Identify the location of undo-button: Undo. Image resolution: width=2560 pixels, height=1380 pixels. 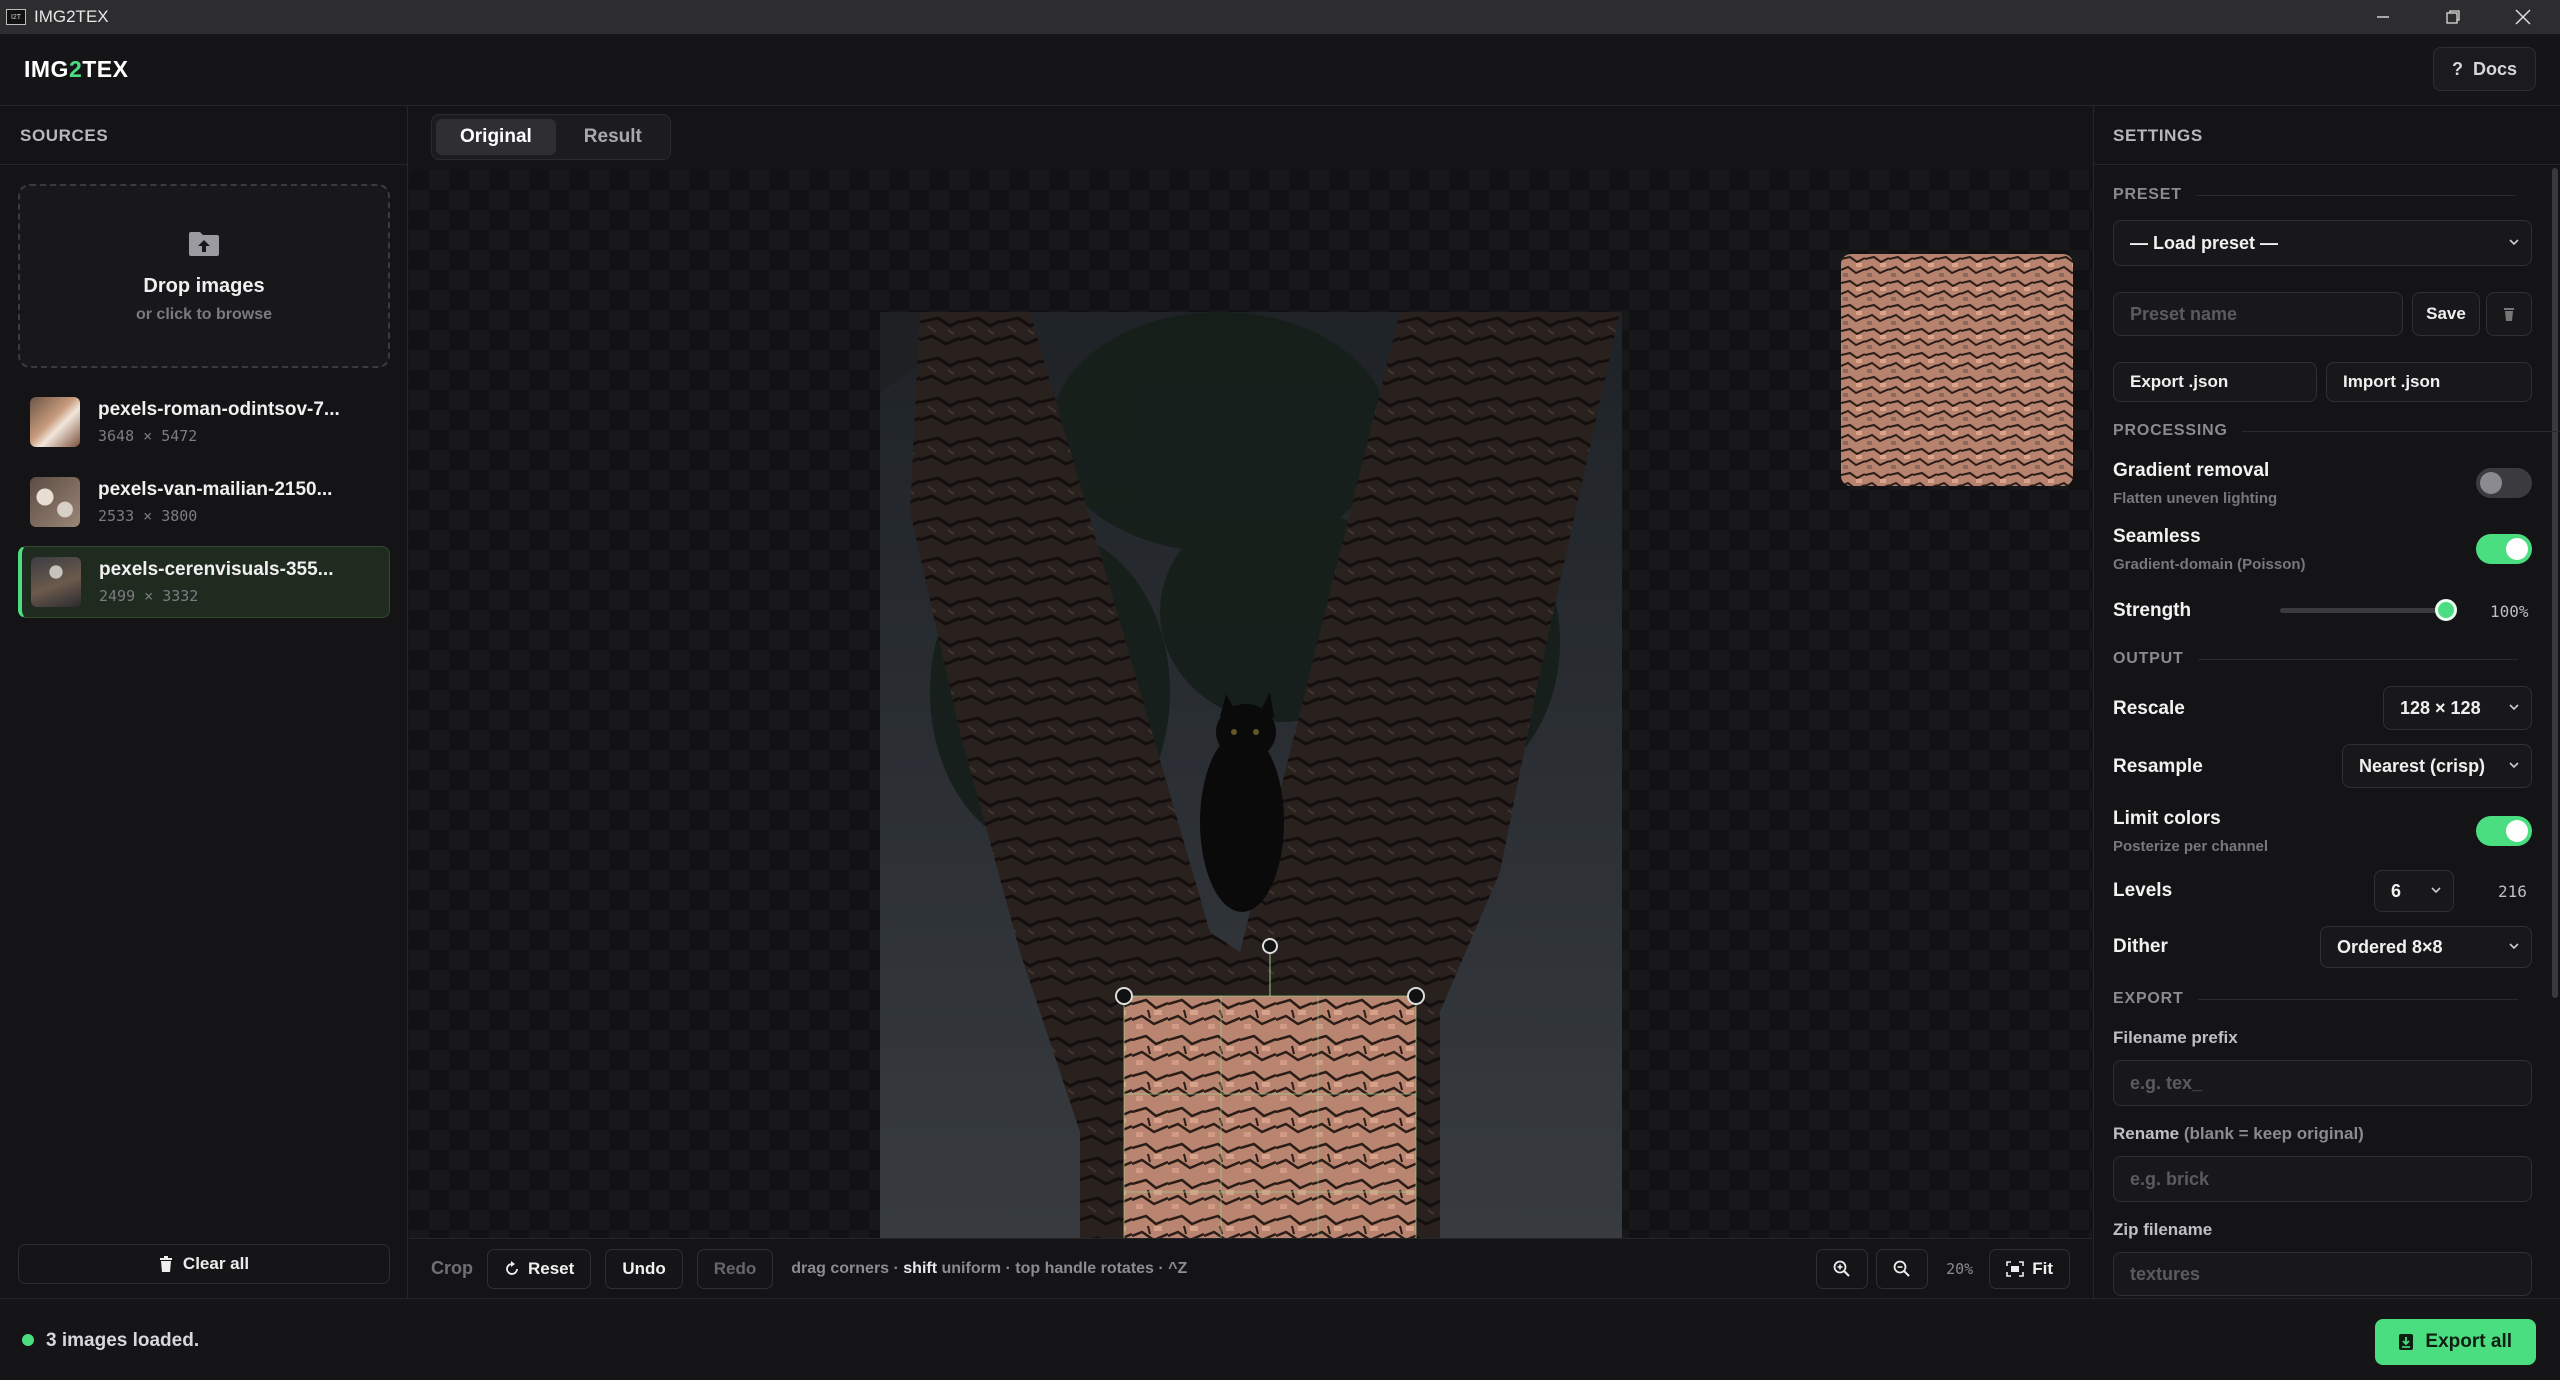
(644, 1268).